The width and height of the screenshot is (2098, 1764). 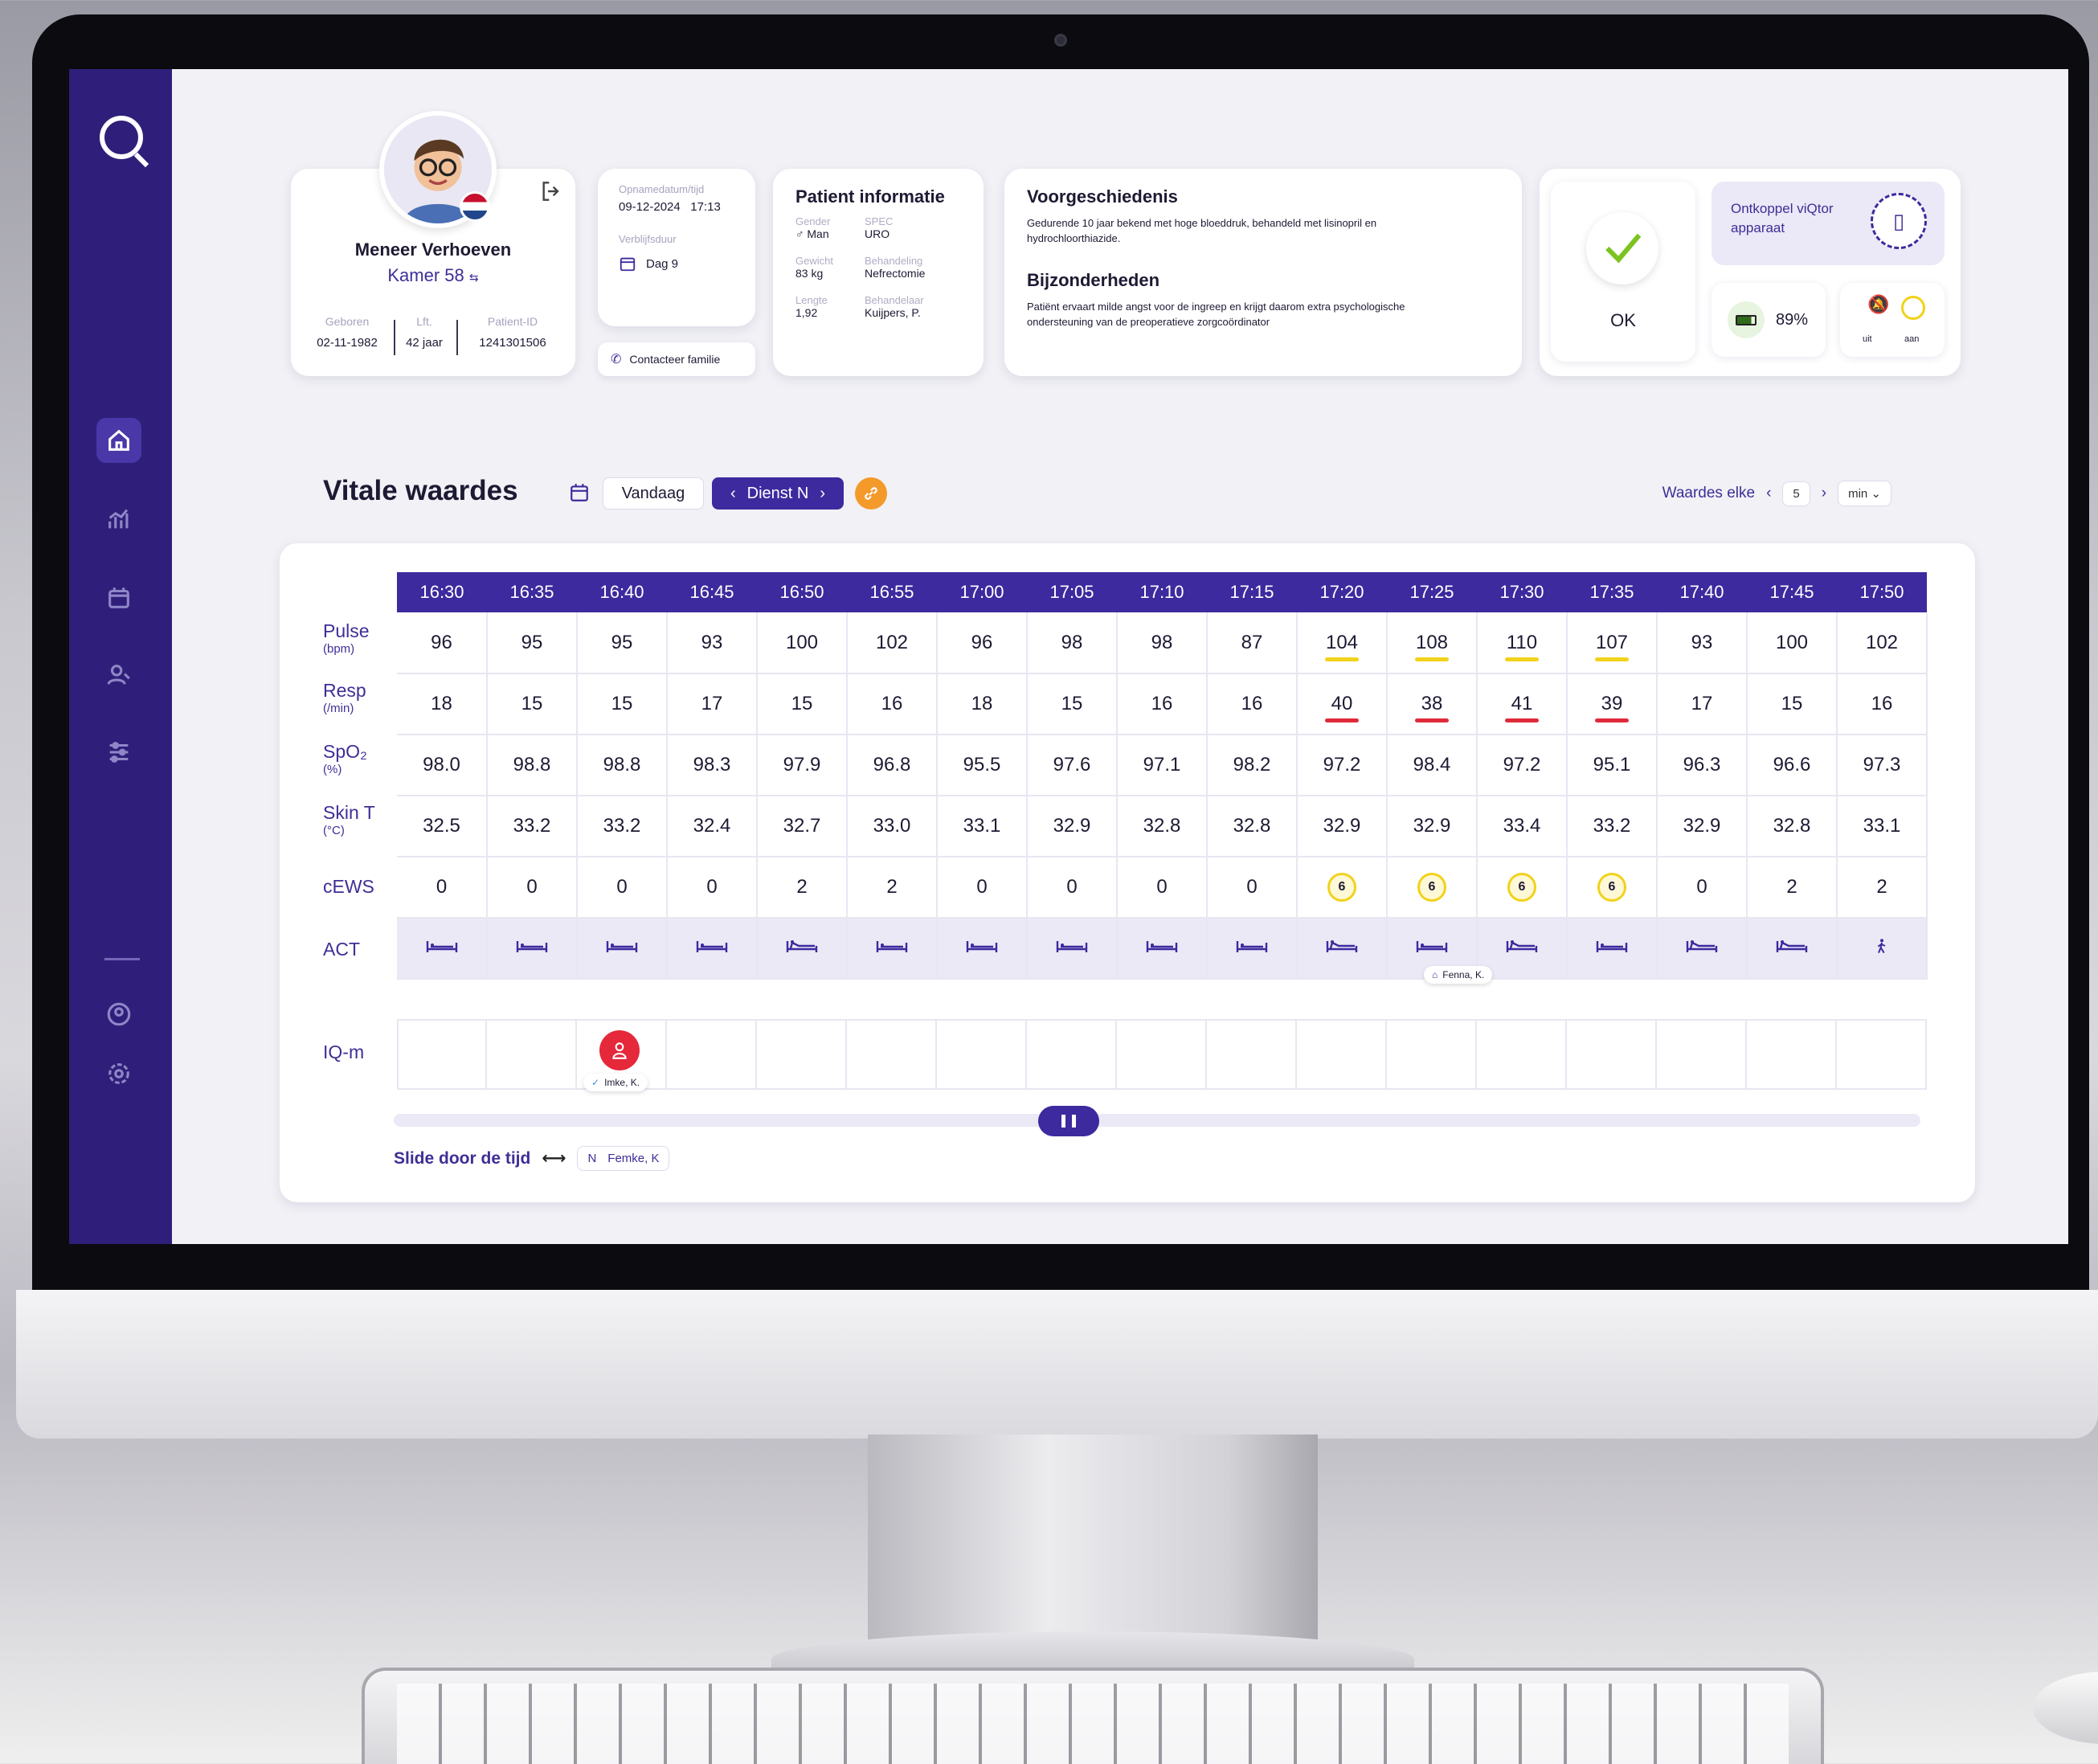 What do you see at coordinates (983, 765) in the screenshot?
I see `vital-cell: 95.5` at bounding box center [983, 765].